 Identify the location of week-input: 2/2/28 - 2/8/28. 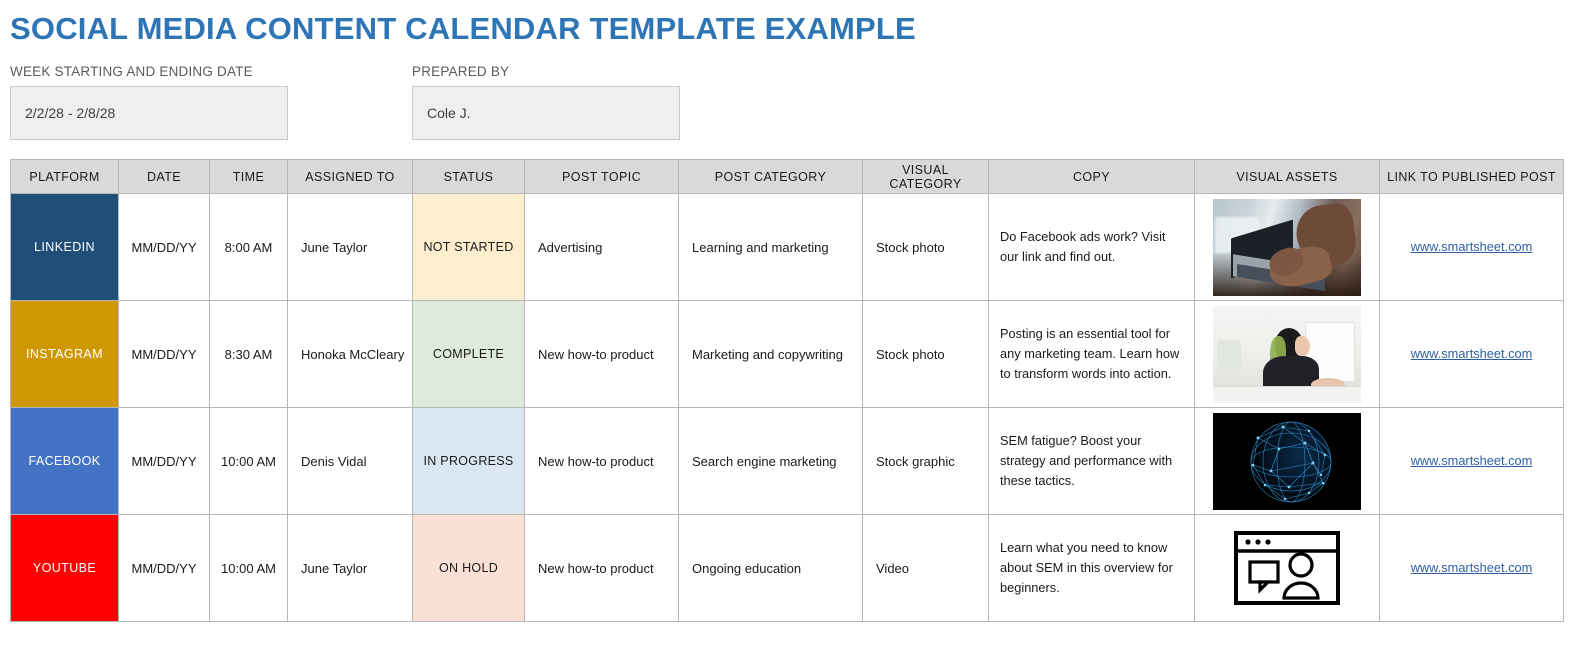
(149, 113).